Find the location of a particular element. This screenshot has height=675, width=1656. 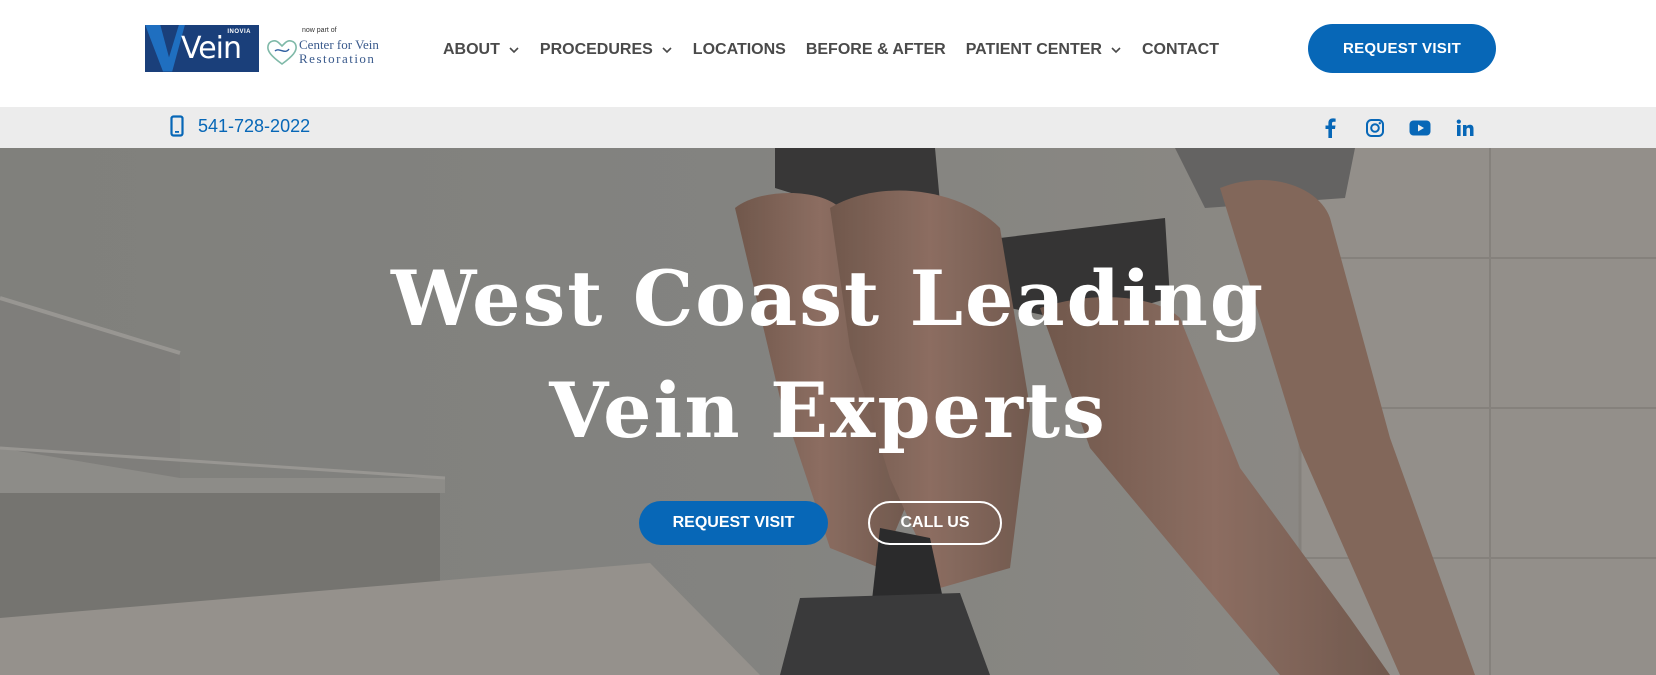

phone-number: 541-728-2022 is located at coordinates (254, 125).